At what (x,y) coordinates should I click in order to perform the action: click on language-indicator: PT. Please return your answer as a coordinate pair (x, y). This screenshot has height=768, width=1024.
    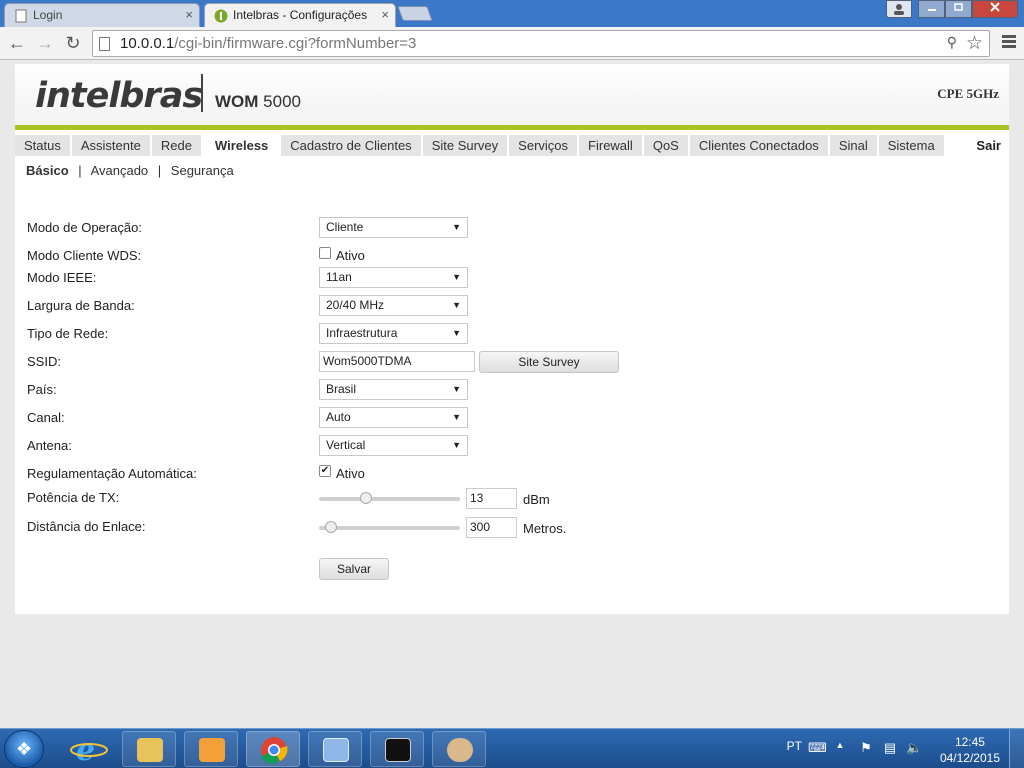
    Looking at the image, I should click on (794, 746).